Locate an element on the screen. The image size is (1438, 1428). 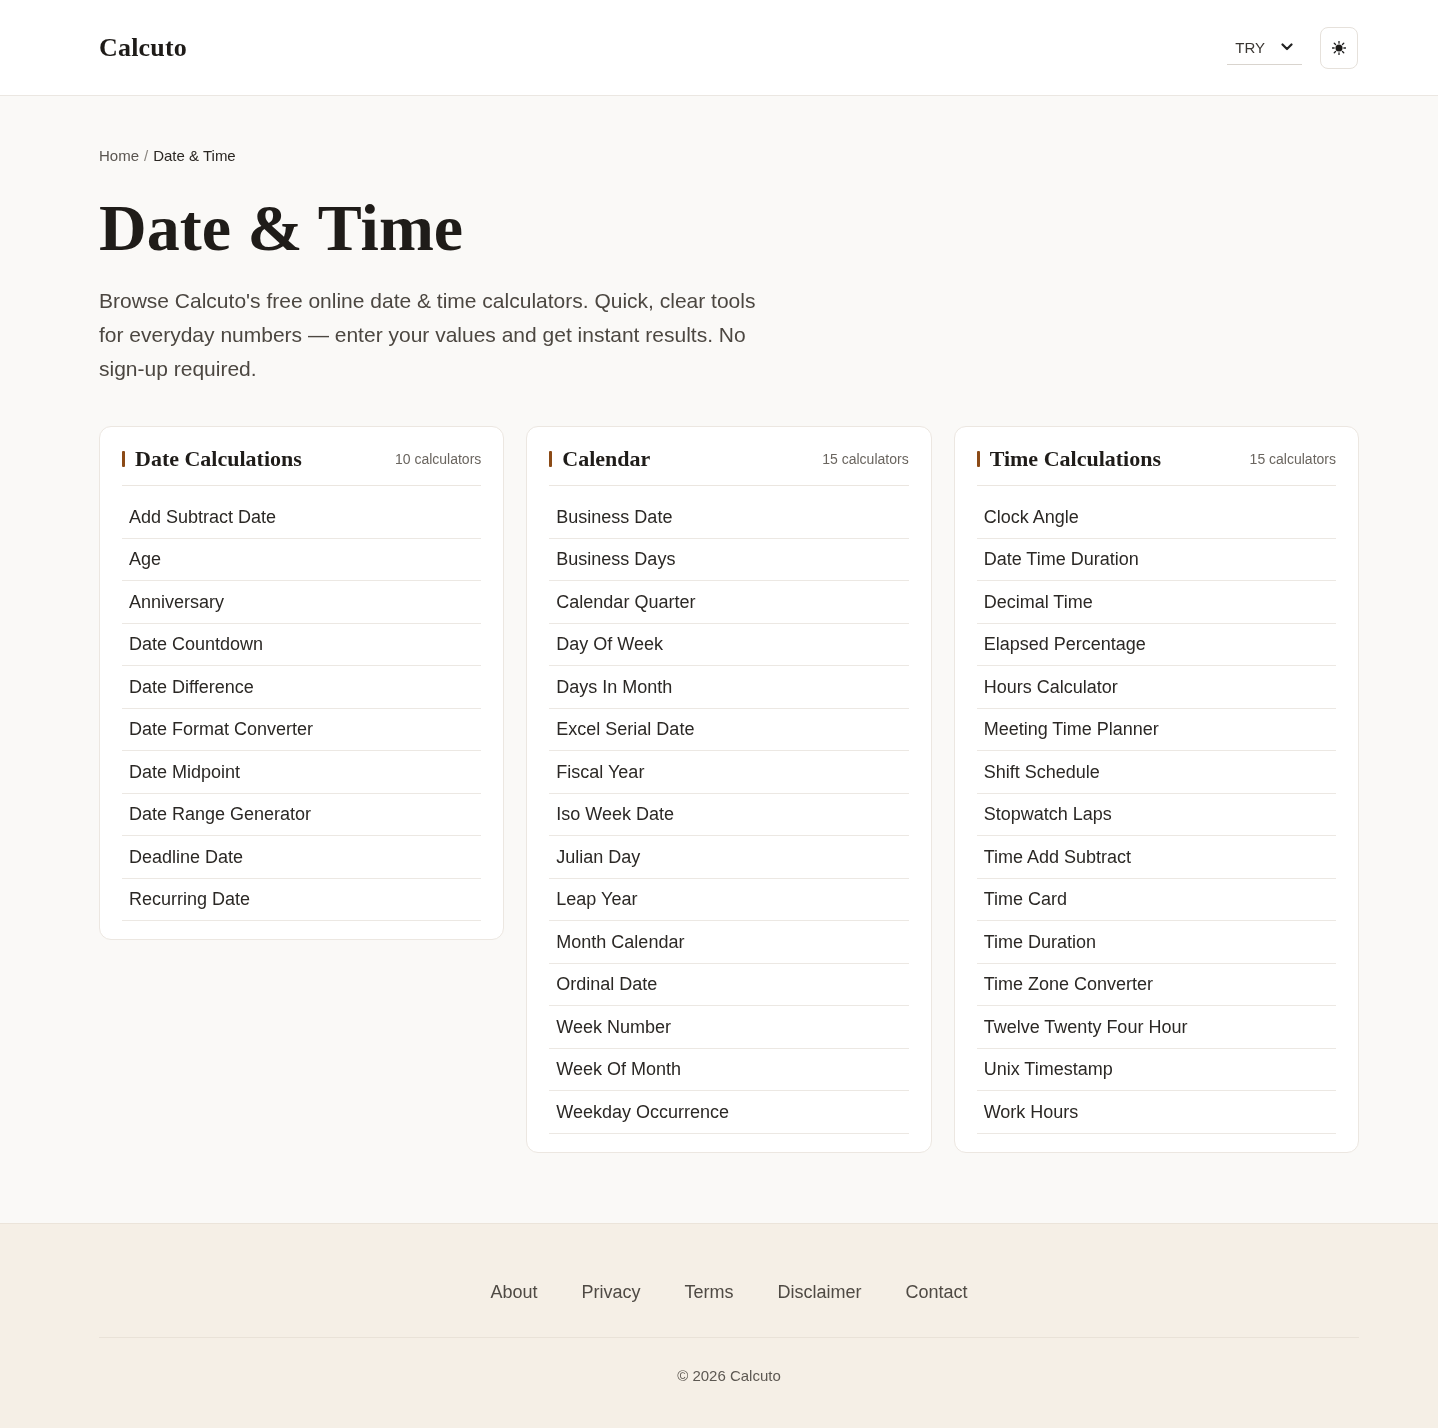
calculator-link: Age is located at coordinates (302, 559).